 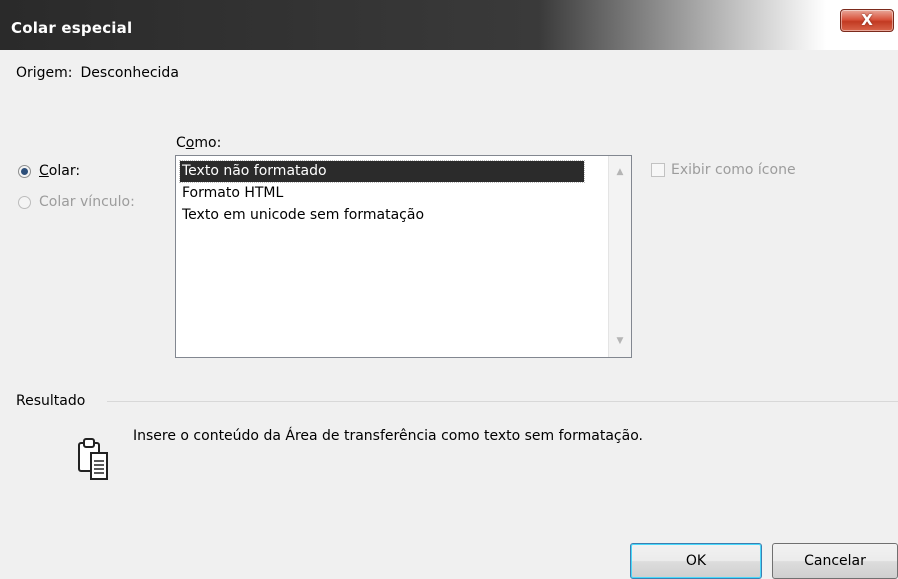 I want to click on list-item: Texto não formatado, so click(x=382, y=171).